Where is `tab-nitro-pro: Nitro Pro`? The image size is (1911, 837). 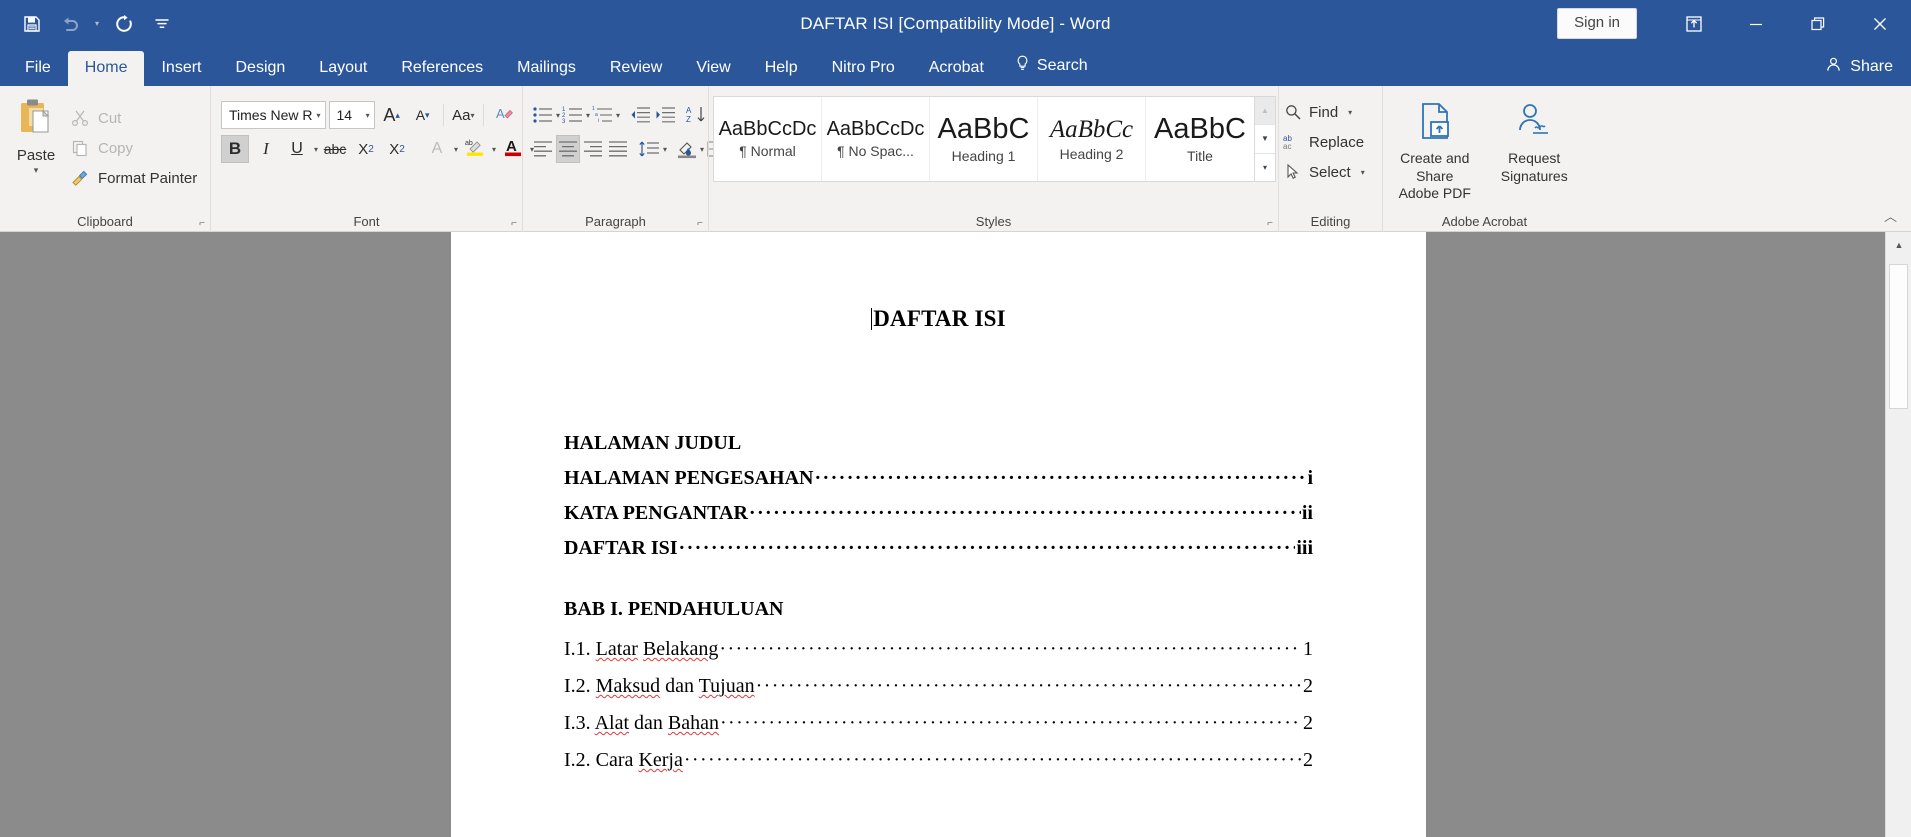
tab-nitro-pro: Nitro Pro is located at coordinates (863, 68).